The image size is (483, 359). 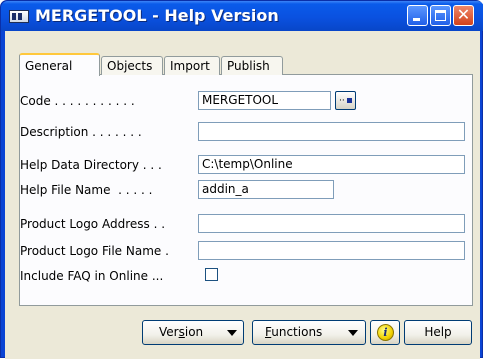 I want to click on description-label: Description . . . . . . ., so click(x=81, y=132).